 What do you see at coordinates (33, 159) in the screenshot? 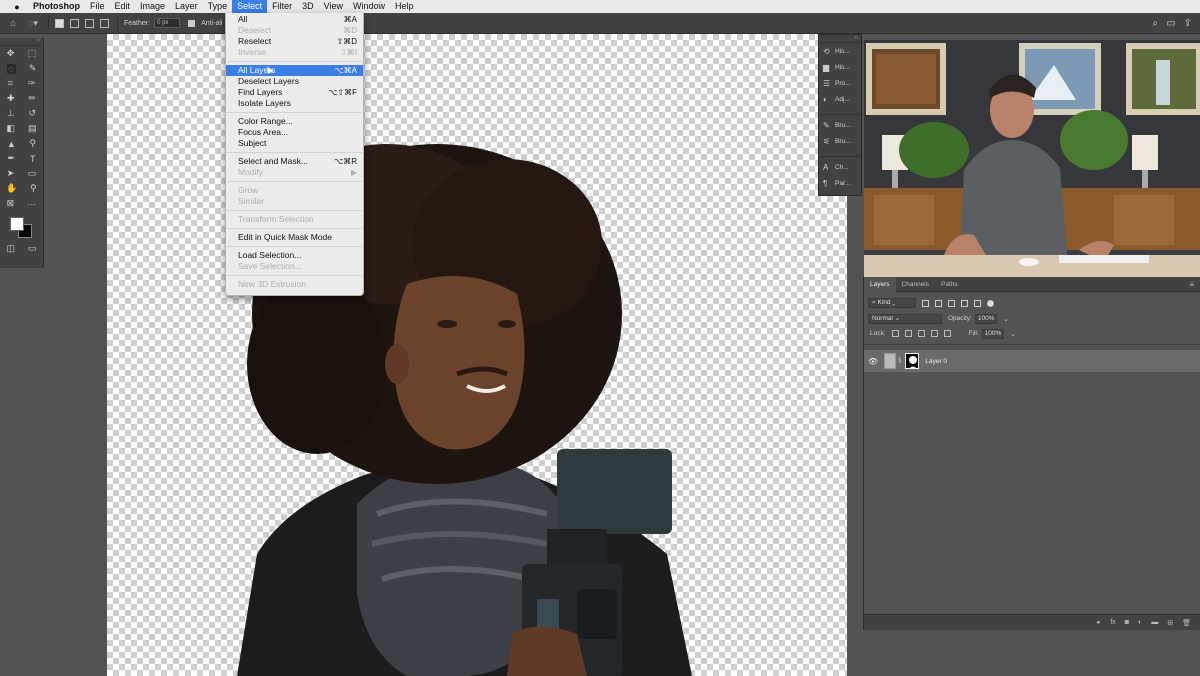
I see `type-tool-icon: T` at bounding box center [33, 159].